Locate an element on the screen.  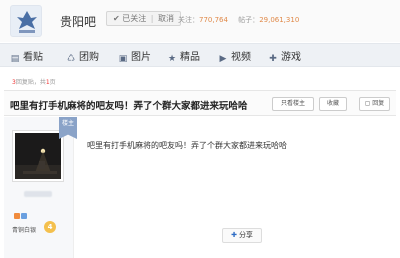
tab-images: ▣ 图片 is located at coordinates (134, 56).